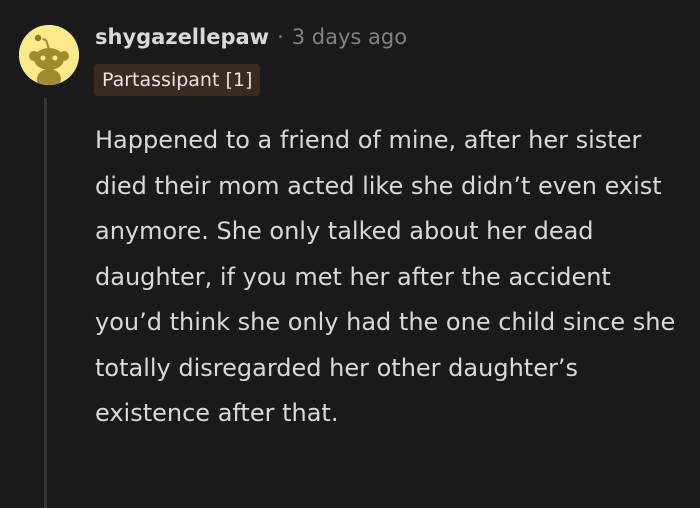 The width and height of the screenshot is (700, 508). What do you see at coordinates (177, 80) in the screenshot?
I see `user-flair: Partassipant [1]` at bounding box center [177, 80].